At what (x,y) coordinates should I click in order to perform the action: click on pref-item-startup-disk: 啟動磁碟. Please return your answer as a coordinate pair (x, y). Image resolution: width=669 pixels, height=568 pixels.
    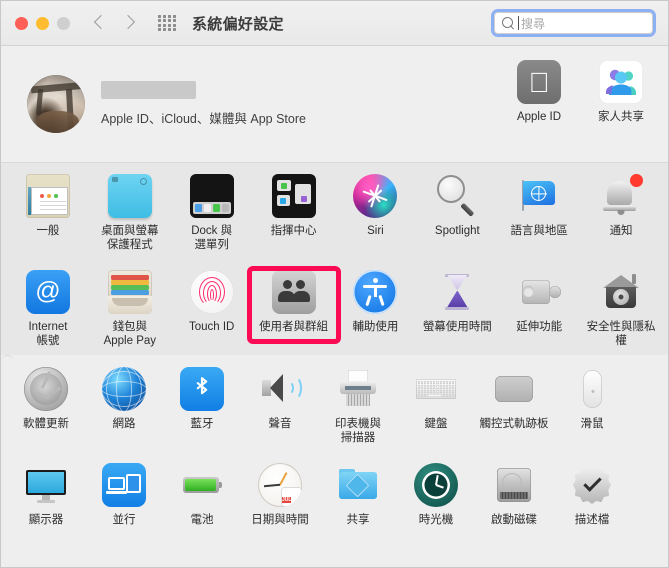
    Looking at the image, I should click on (514, 500).